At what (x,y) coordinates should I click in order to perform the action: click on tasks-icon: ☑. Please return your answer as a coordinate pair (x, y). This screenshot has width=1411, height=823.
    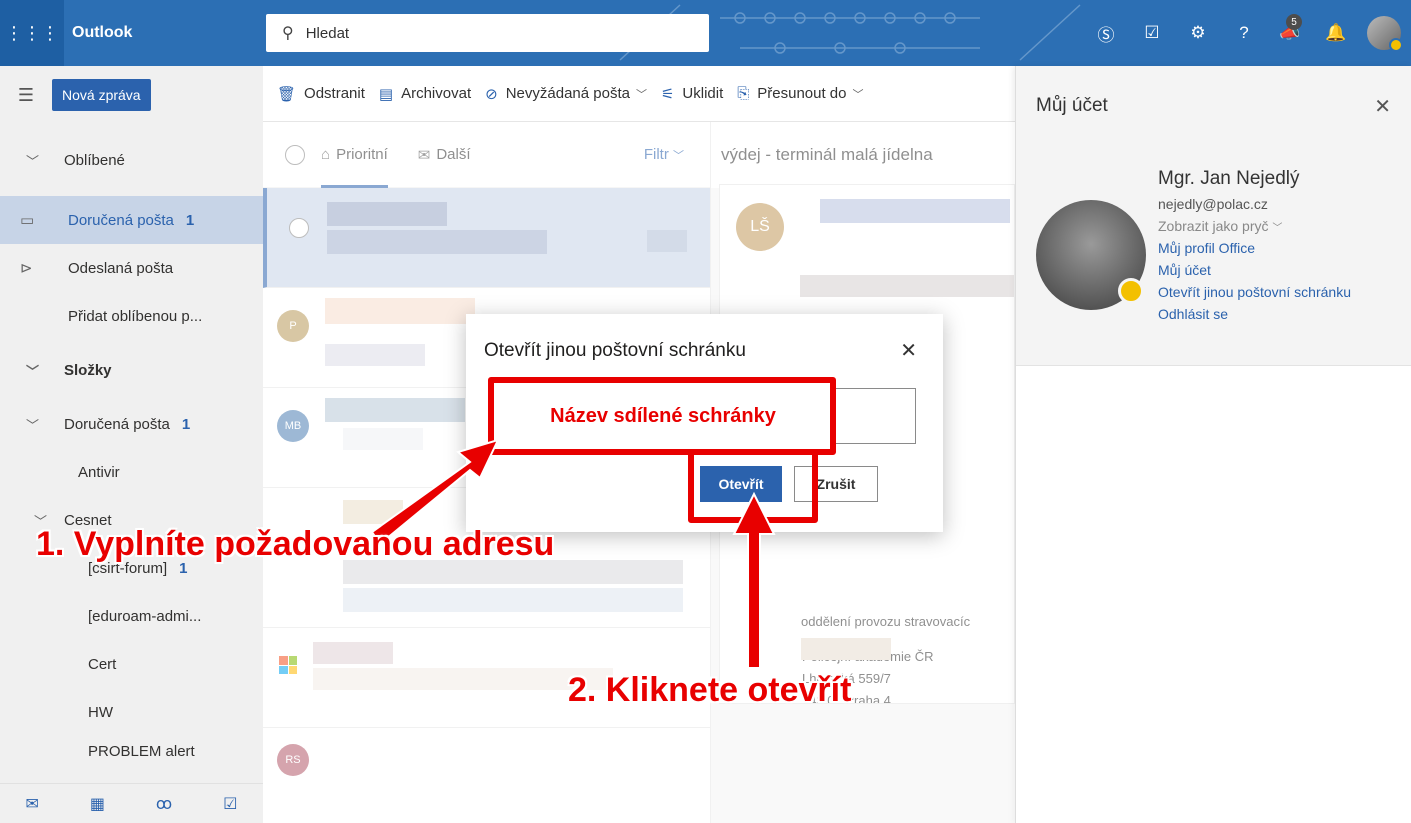
    Looking at the image, I should click on (1152, 33).